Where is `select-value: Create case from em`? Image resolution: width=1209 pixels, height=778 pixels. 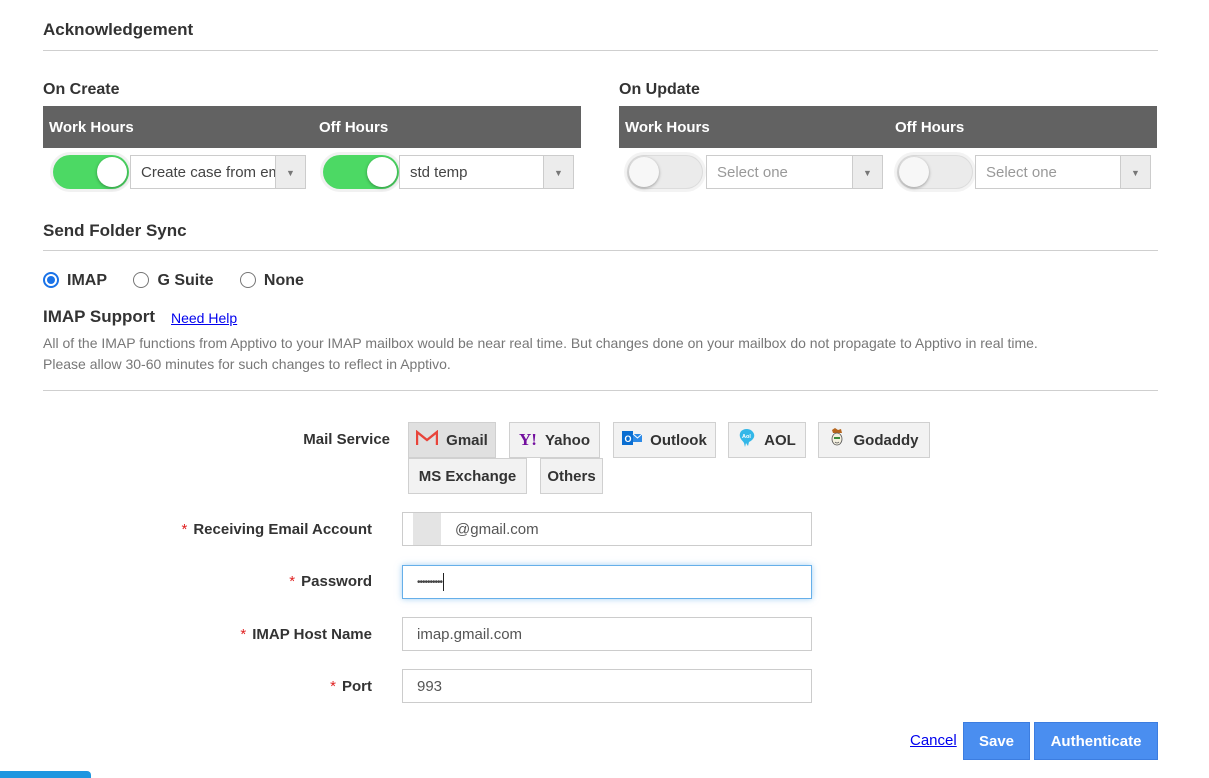 select-value: Create case from em is located at coordinates (211, 172).